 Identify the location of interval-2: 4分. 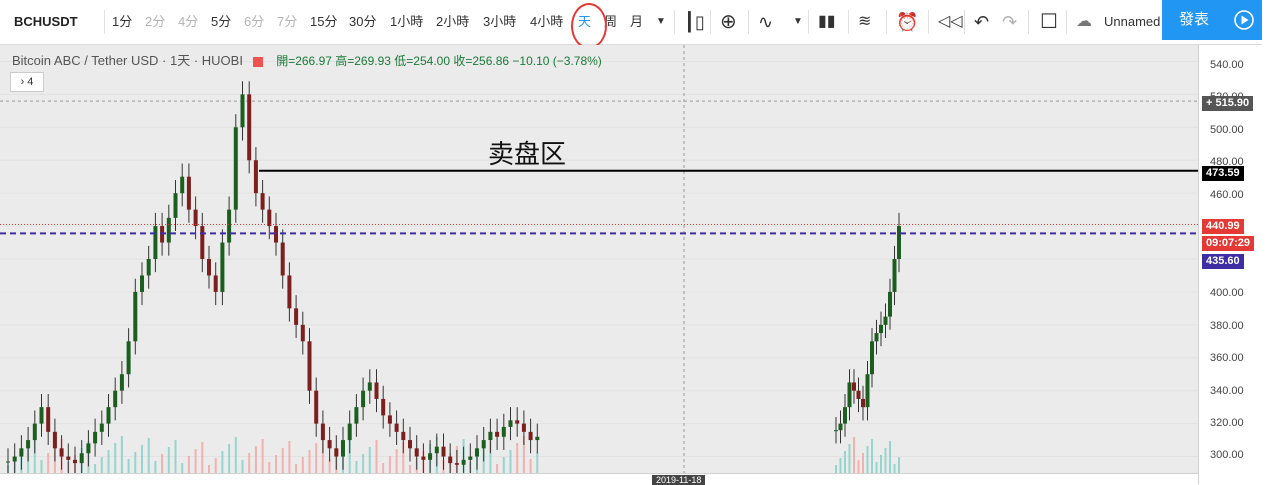
(188, 22).